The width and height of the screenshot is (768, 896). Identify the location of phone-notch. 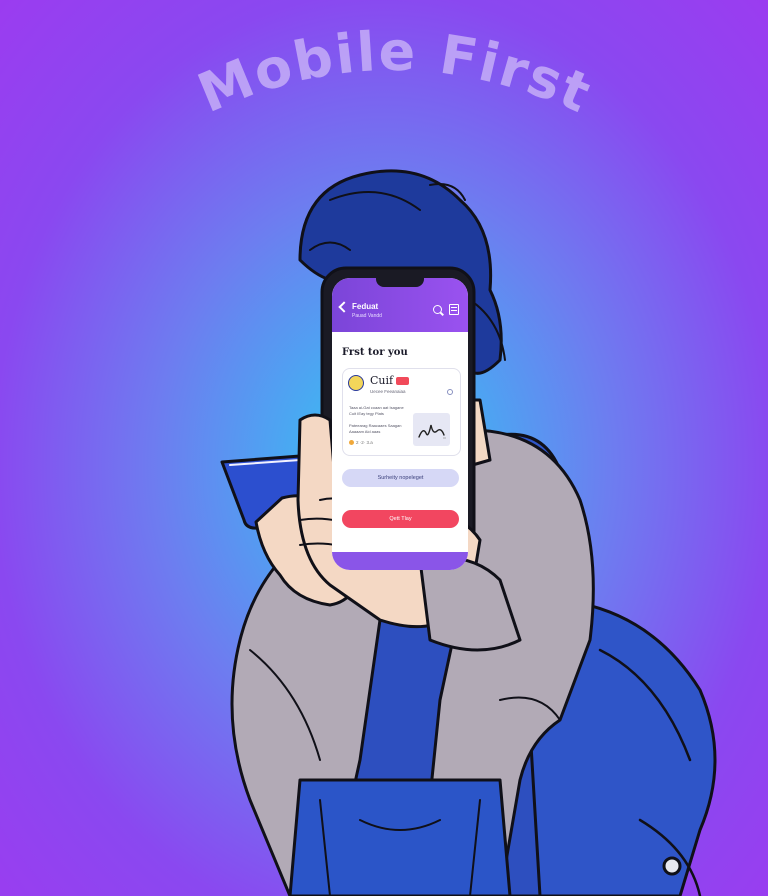
(400, 282).